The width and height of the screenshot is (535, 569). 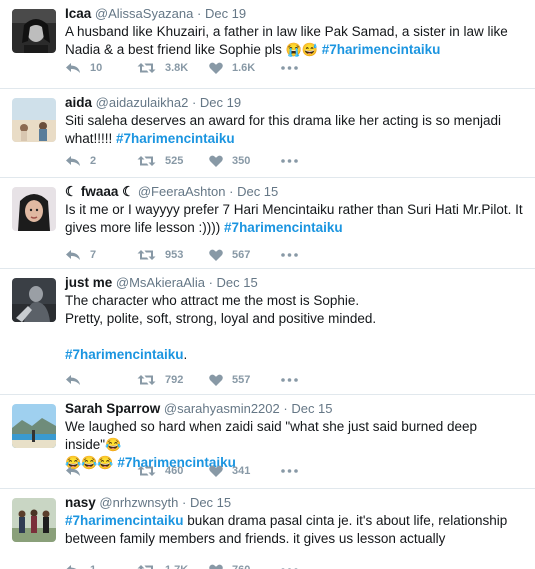 I want to click on retweet-button: 1.7K, so click(x=173, y=566).